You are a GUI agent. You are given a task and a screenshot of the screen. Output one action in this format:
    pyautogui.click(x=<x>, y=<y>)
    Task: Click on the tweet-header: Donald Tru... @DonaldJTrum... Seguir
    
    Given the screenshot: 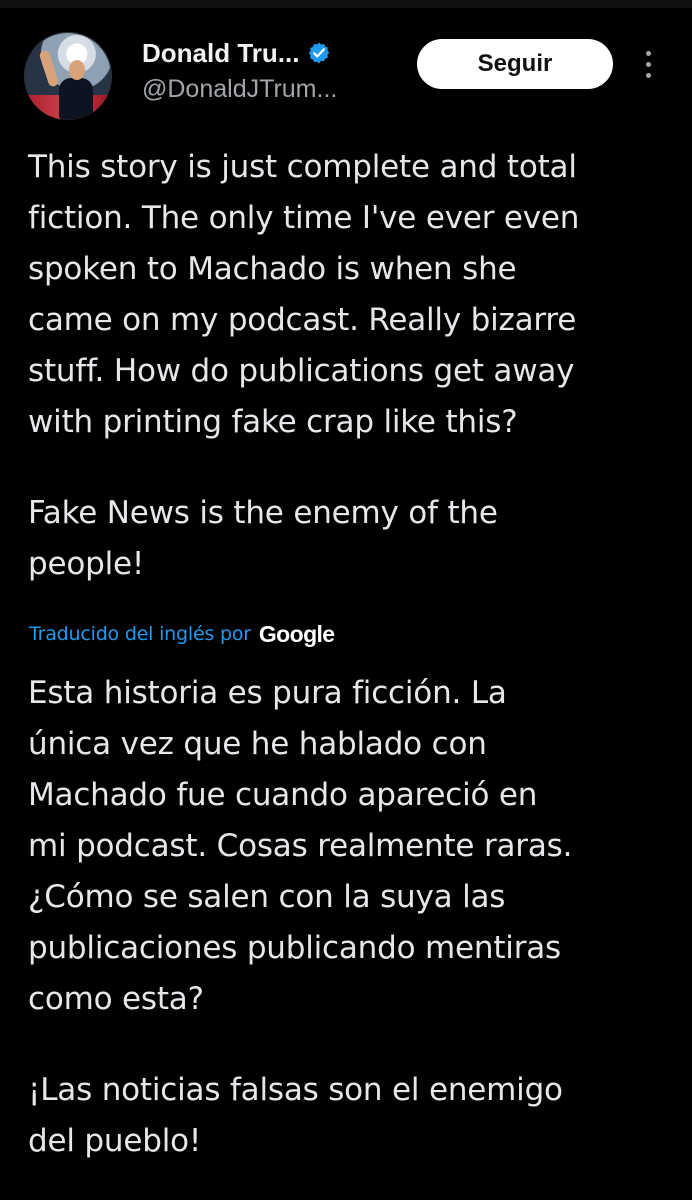 What is the action you would take?
    pyautogui.click(x=346, y=70)
    